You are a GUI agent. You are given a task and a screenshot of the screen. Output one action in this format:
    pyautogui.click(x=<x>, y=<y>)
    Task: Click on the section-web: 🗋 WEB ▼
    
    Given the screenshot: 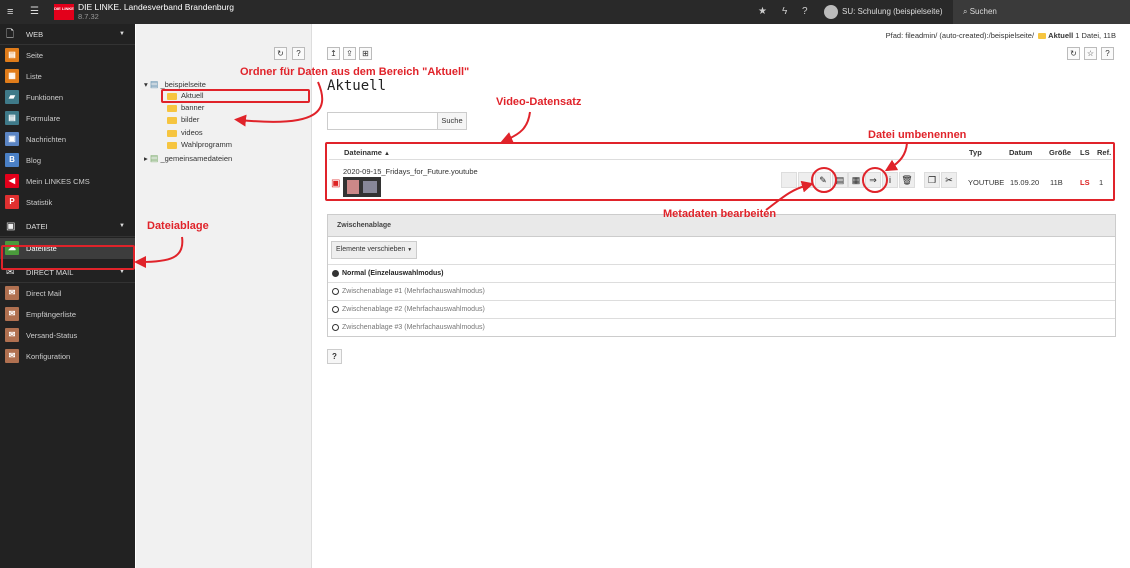 What is the action you would take?
    pyautogui.click(x=67, y=34)
    